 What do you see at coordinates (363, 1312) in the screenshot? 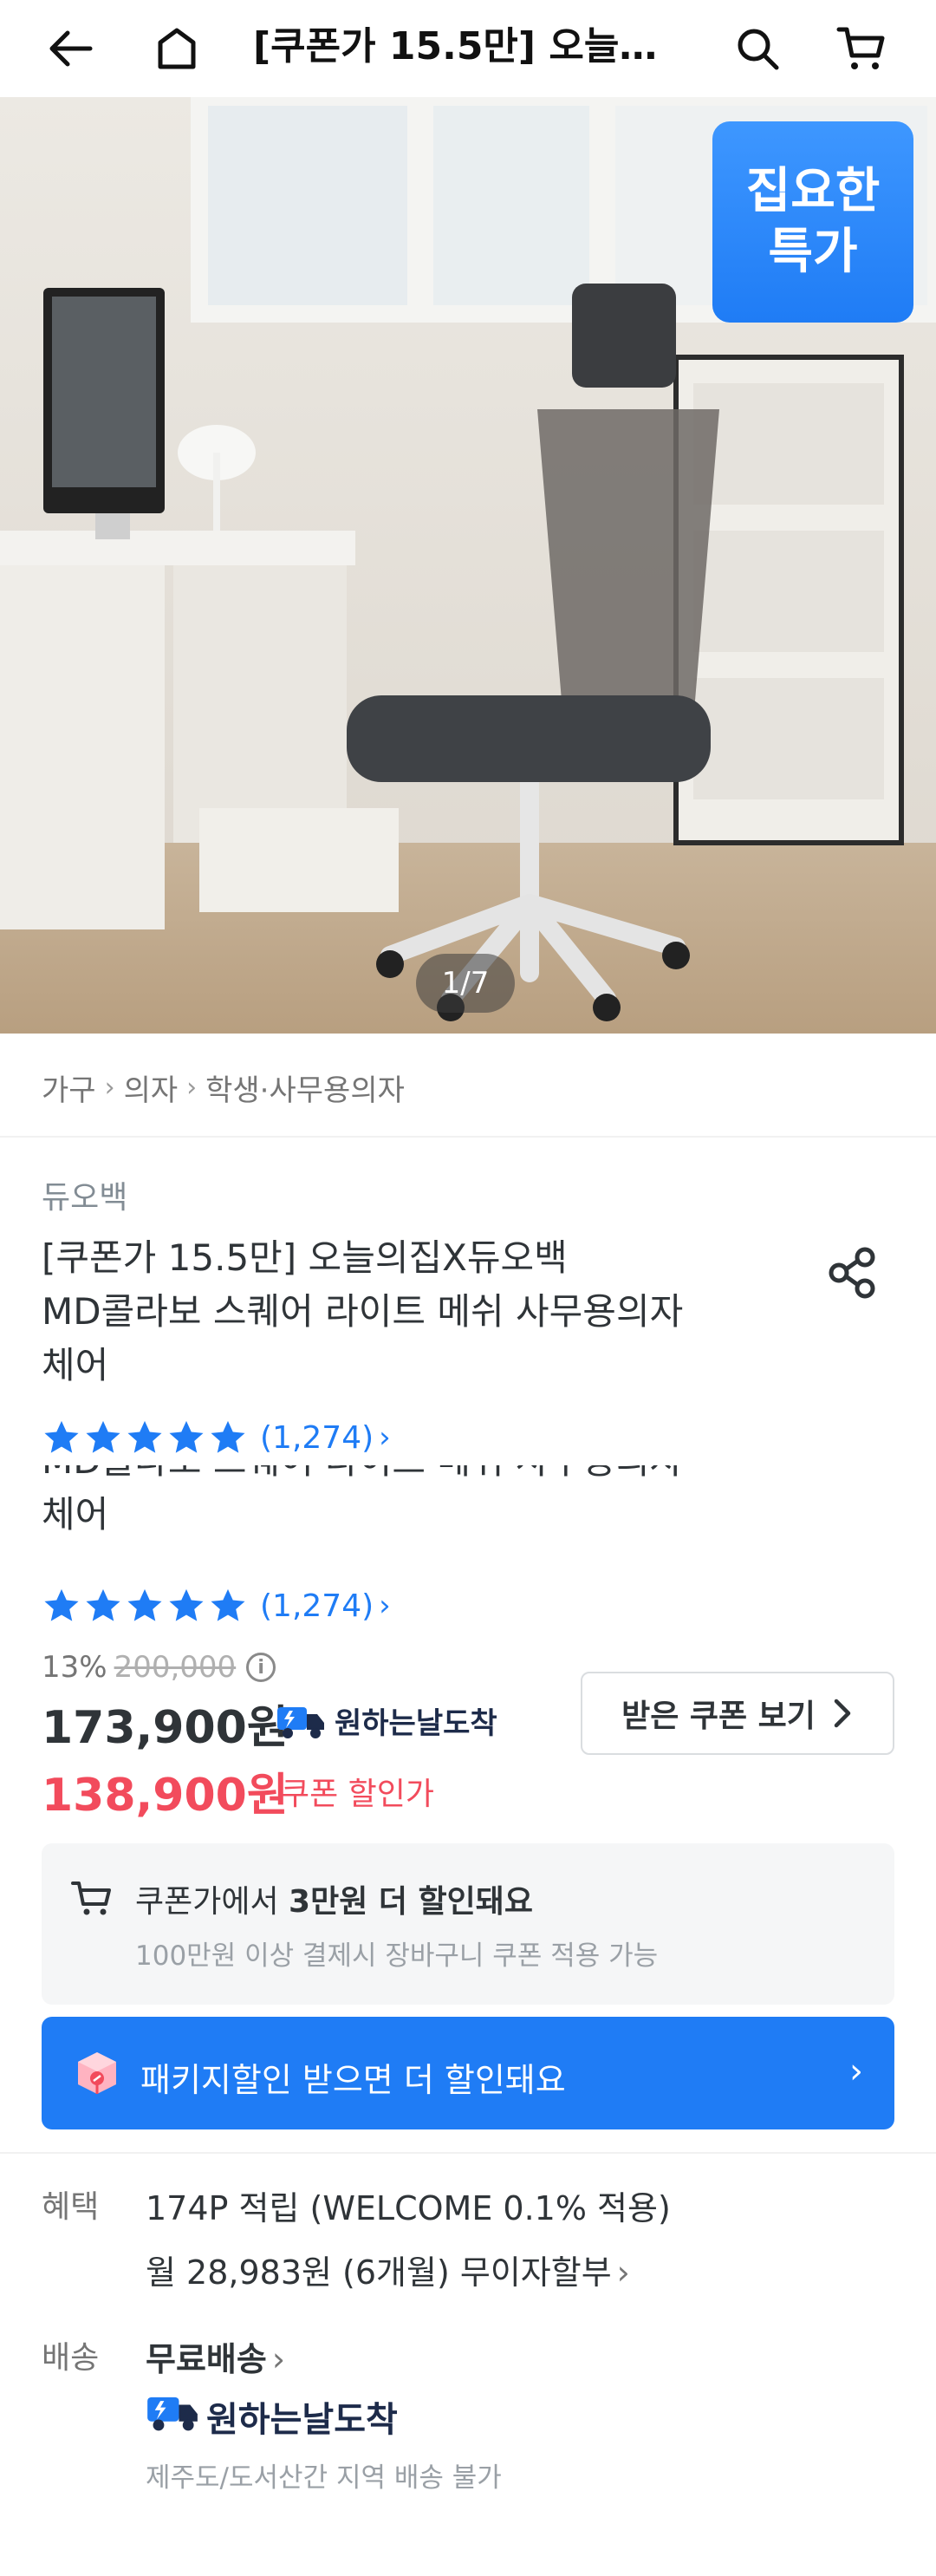
I see `product-title-line-2: MD콜라보 스퀘어 라이트 메쉬 사무용의자` at bounding box center [363, 1312].